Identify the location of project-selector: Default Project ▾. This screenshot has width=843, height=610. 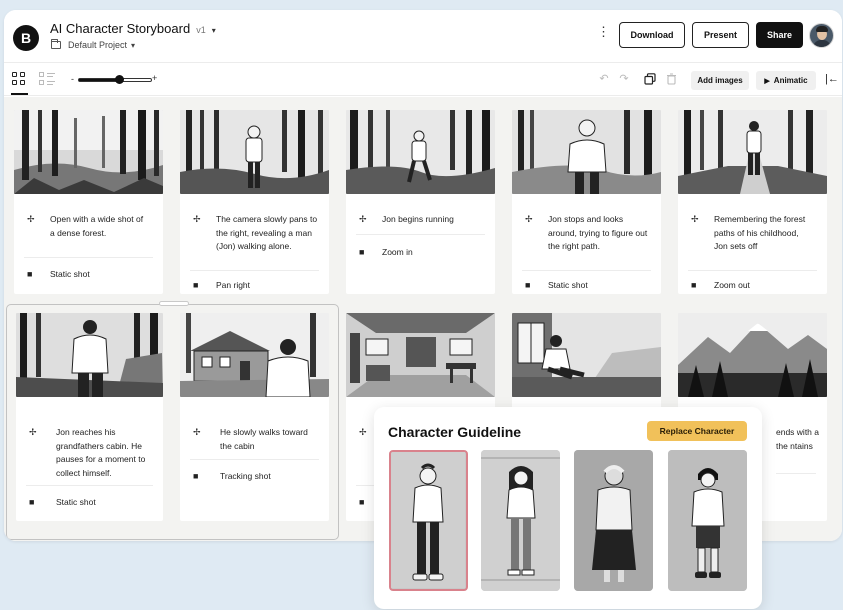
(93, 44).